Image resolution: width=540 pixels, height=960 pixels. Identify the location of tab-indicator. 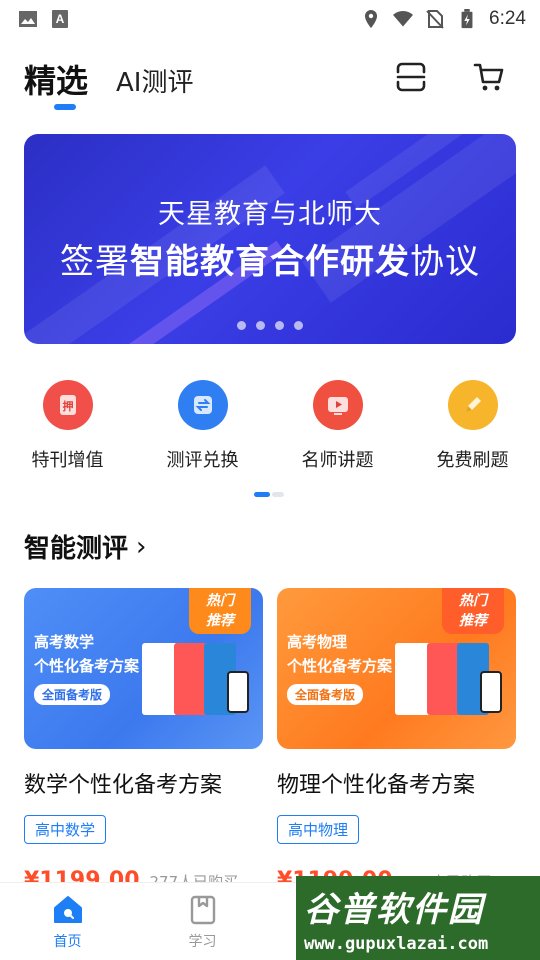
(65, 107).